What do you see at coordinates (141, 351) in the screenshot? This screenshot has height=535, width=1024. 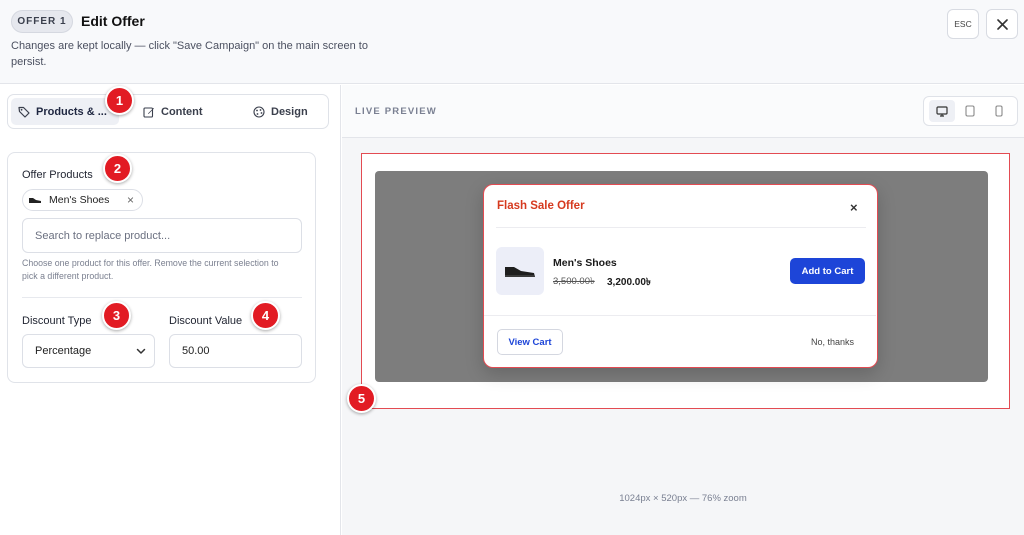 I see `chevron-down-icon` at bounding box center [141, 351].